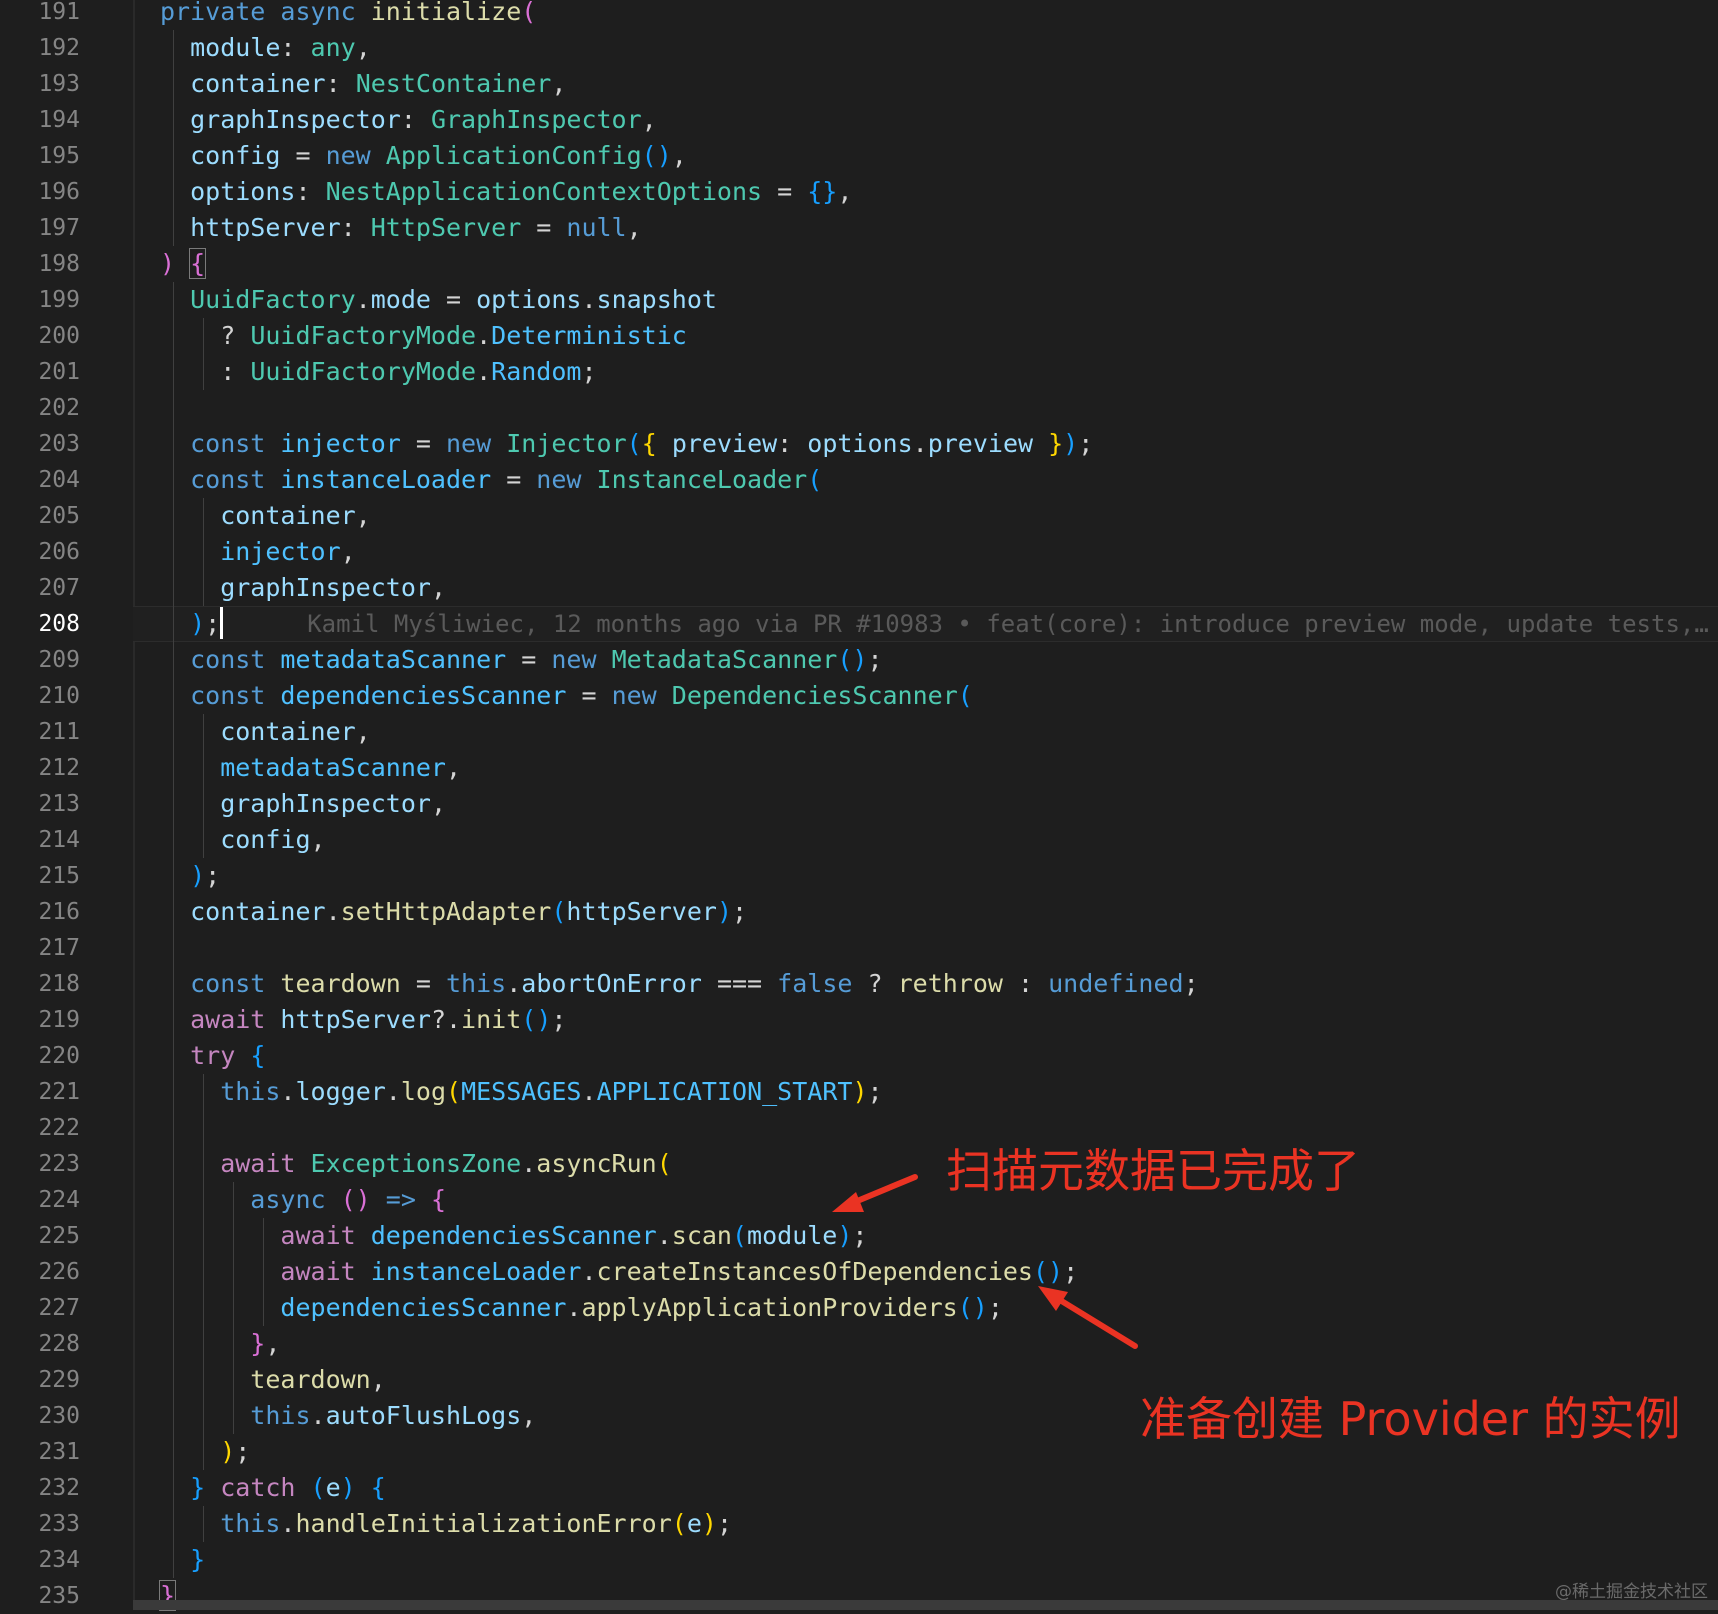  Describe the element at coordinates (1088, 1317) in the screenshot. I see `arrow-to-create-instances-line` at that location.